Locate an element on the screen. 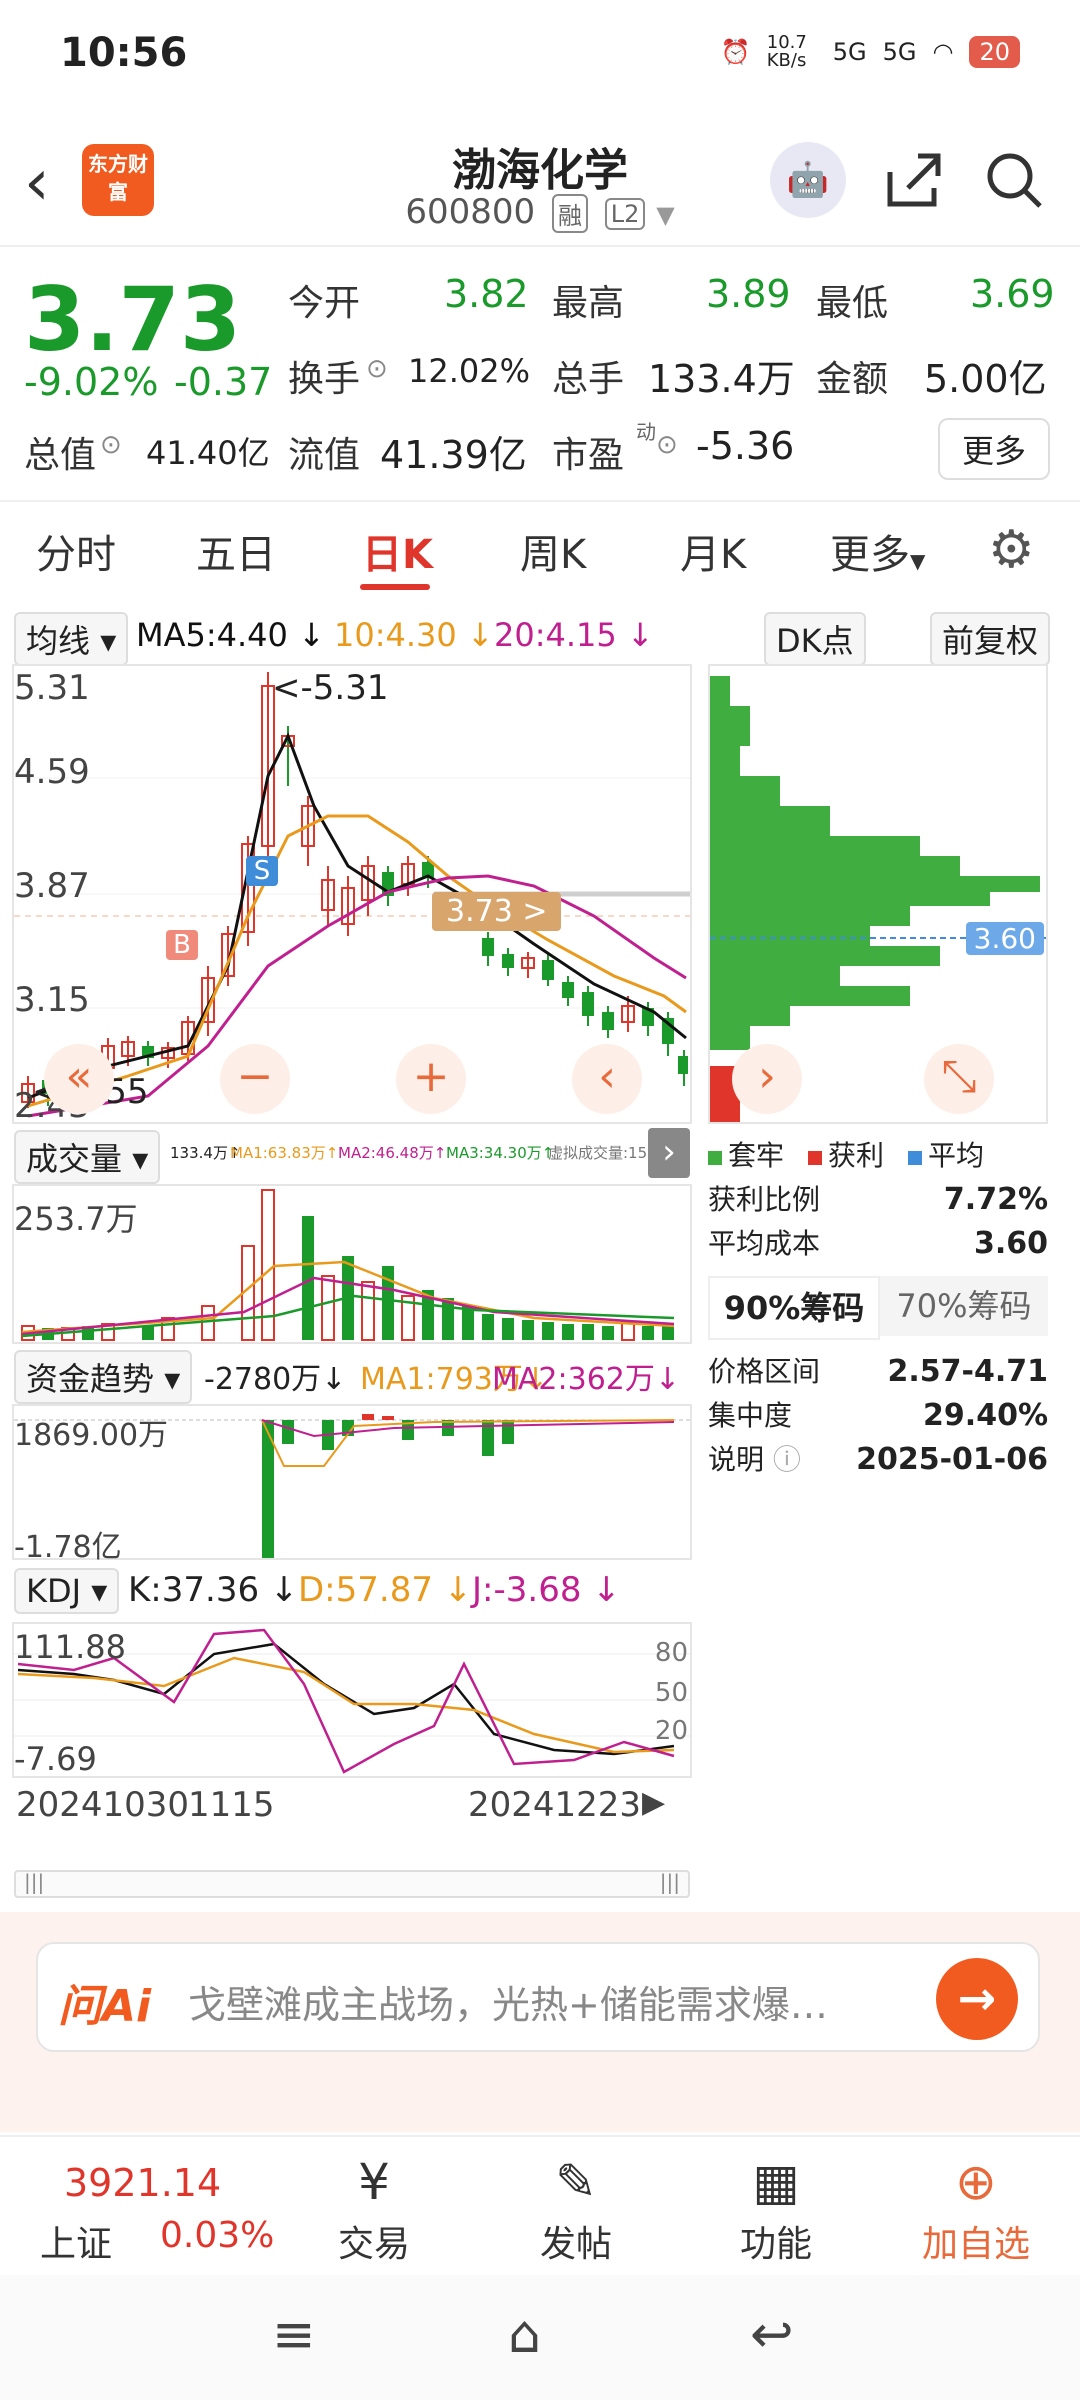 The width and height of the screenshot is (1080, 2400). assistant-avatar-icon: 🤖 is located at coordinates (808, 180).